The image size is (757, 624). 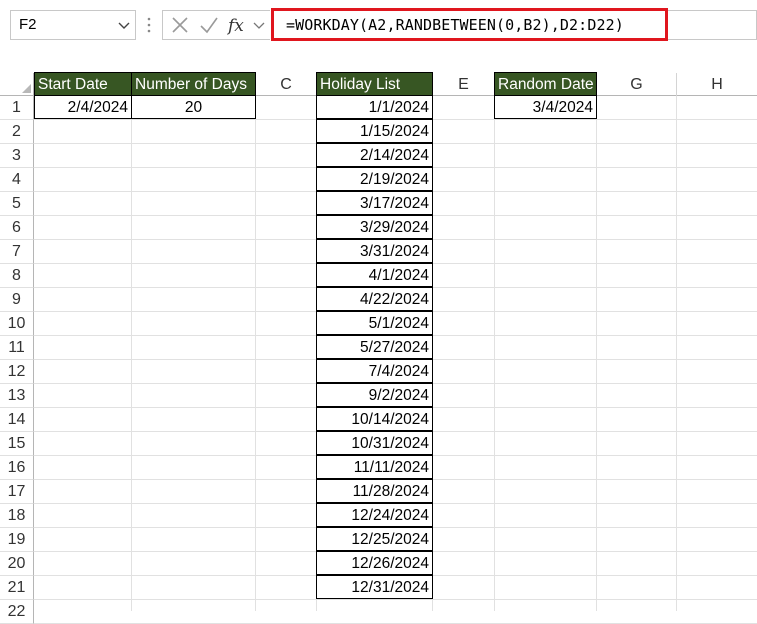 What do you see at coordinates (374, 371) in the screenshot?
I see `holiday-cell: 7/4/2024` at bounding box center [374, 371].